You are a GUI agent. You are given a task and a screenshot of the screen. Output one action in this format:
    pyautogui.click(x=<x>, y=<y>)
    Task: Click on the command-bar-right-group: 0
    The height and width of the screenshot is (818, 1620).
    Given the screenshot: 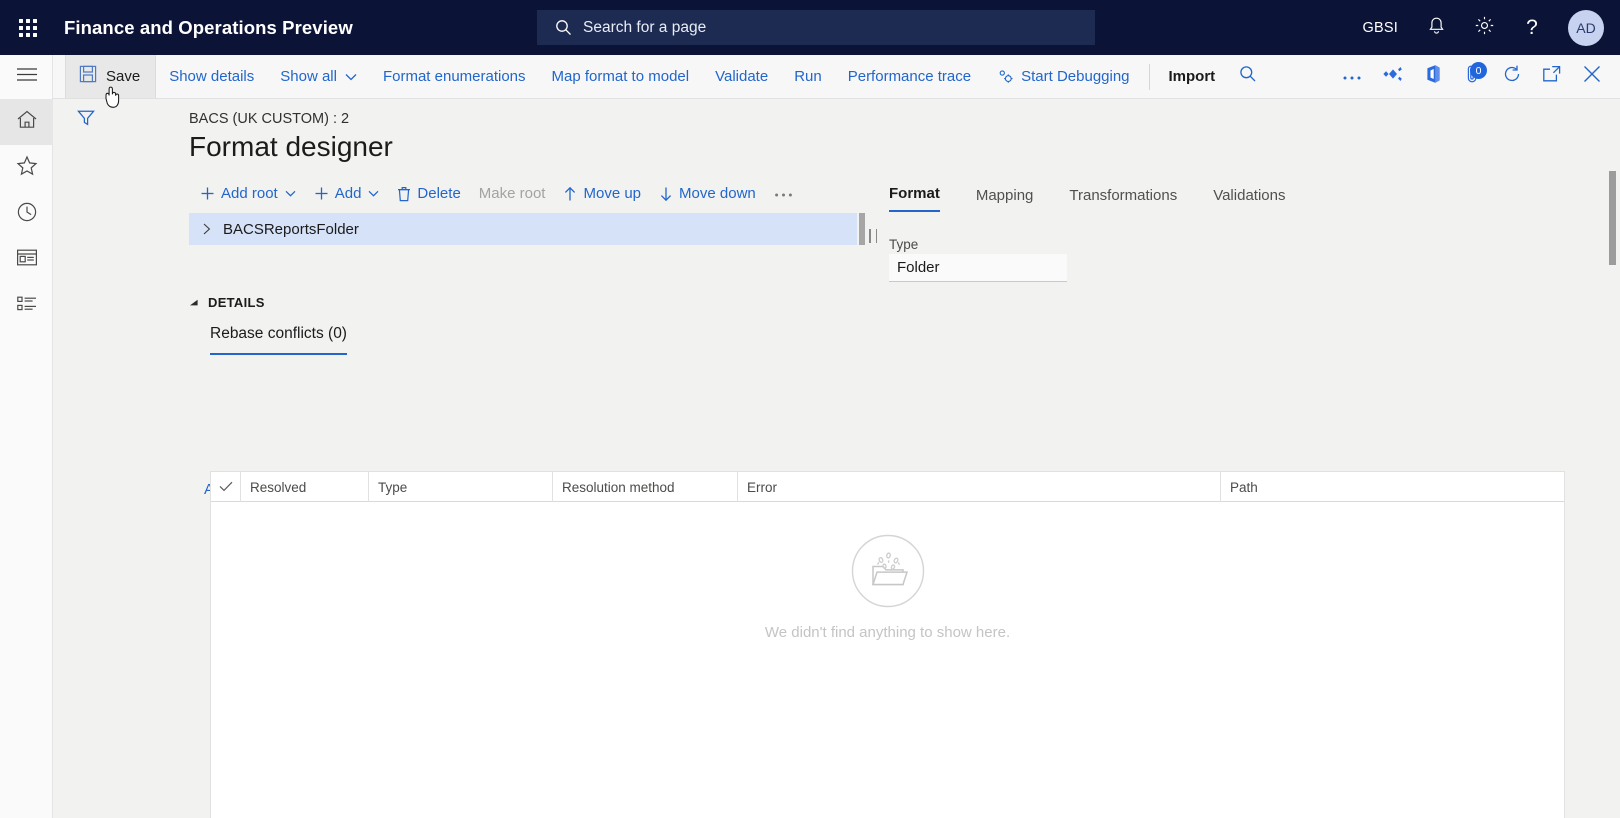 What is the action you would take?
    pyautogui.click(x=1476, y=76)
    